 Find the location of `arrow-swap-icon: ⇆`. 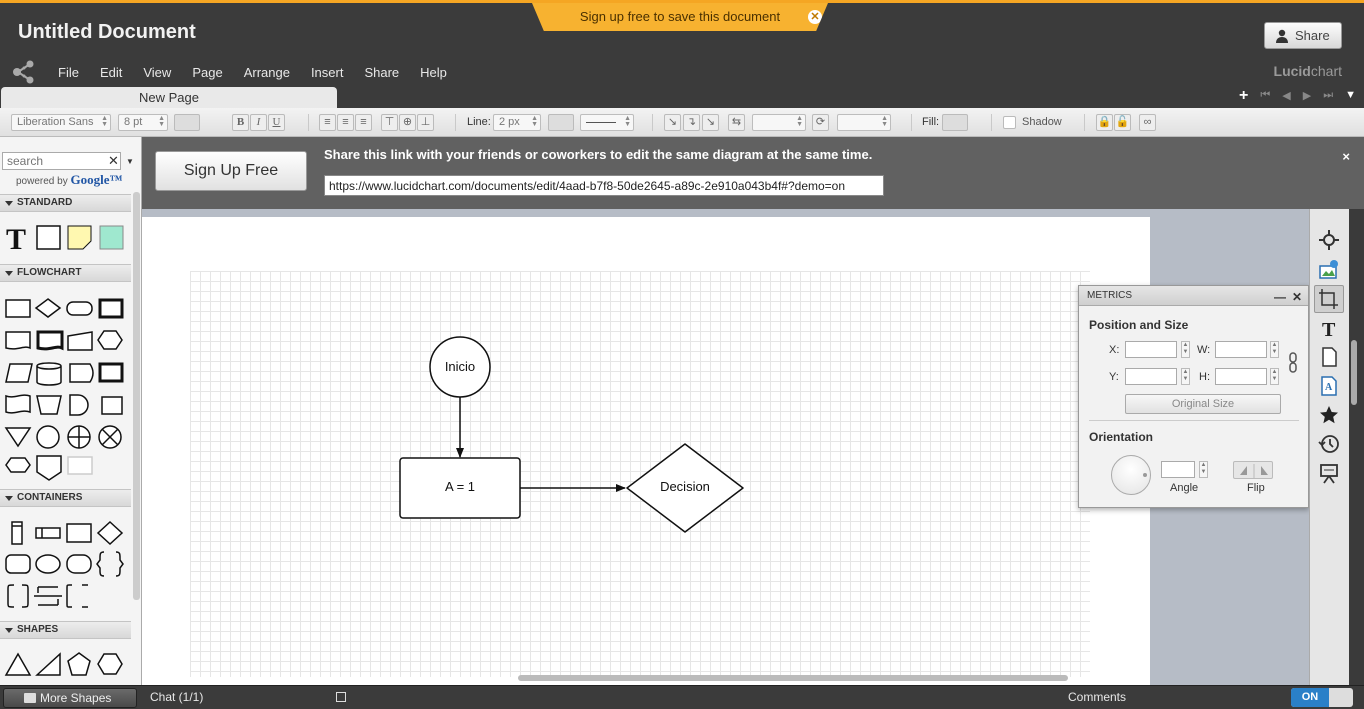

arrow-swap-icon: ⇆ is located at coordinates (736, 122).